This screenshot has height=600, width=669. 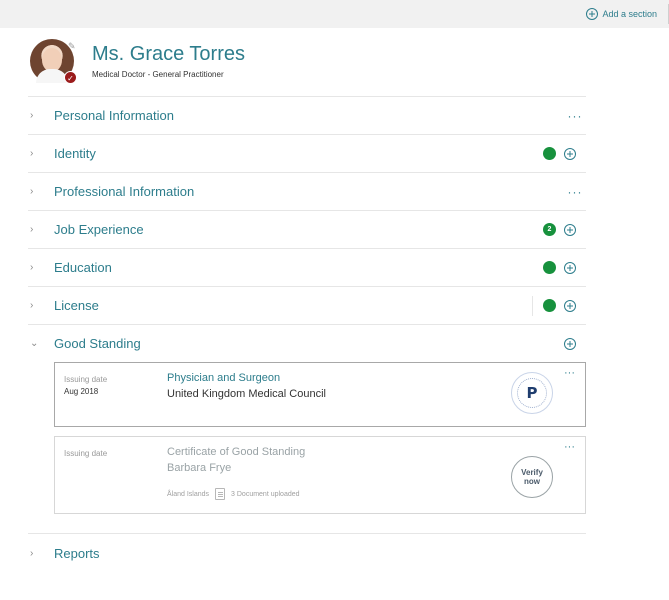 I want to click on profile-title: Medical Doctor - General Practitioner, so click(x=158, y=74).